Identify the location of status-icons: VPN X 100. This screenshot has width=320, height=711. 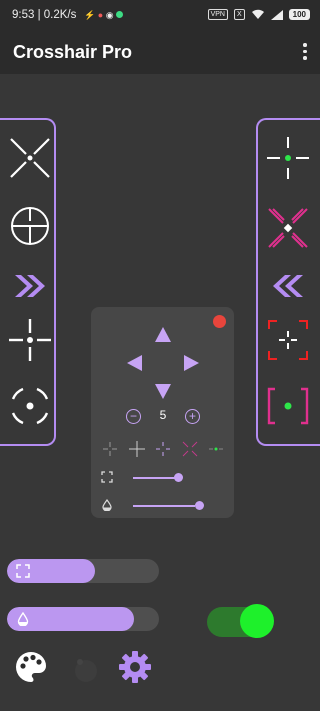
(258, 14).